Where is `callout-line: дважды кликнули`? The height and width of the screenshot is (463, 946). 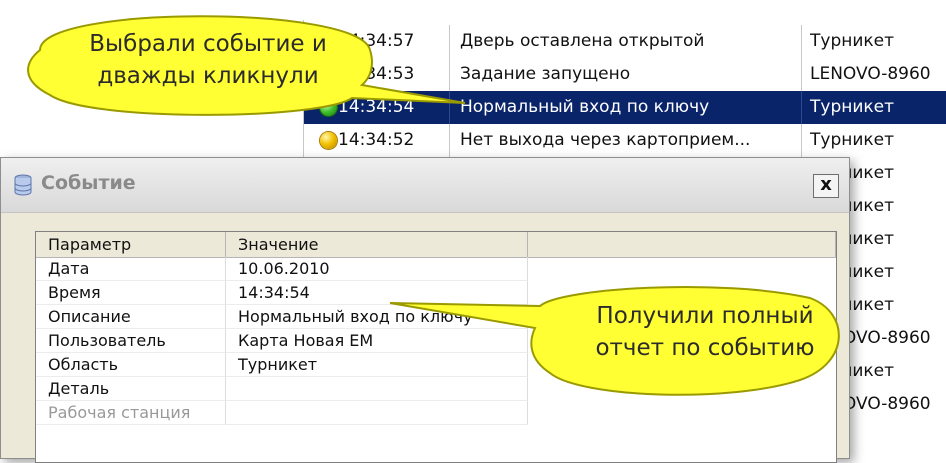
callout-line: дважды кликнули is located at coordinates (208, 76).